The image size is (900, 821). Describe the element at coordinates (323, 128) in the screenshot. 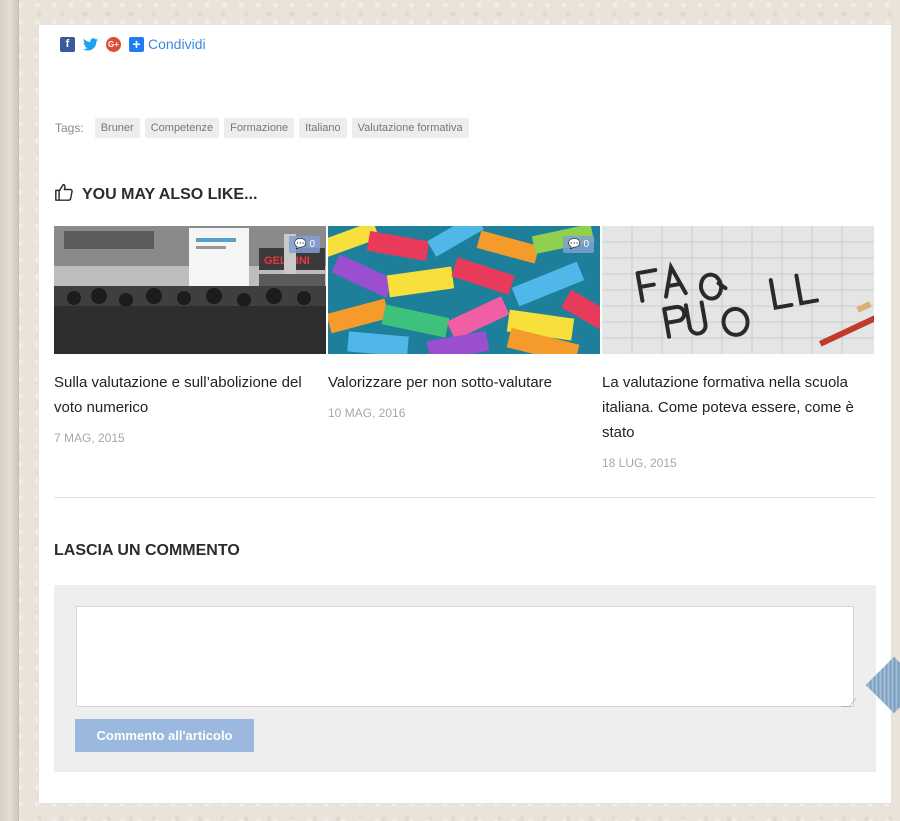

I see `tag-link: Italiano` at that location.